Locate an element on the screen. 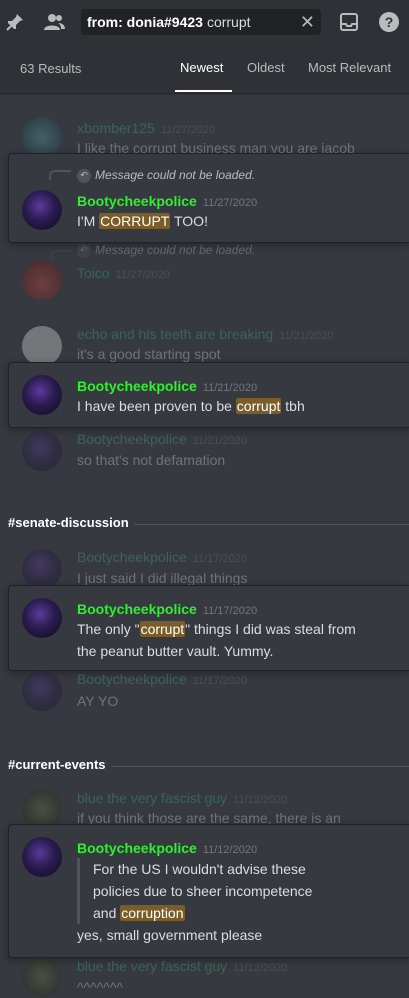 The height and width of the screenshot is (998, 409). search-query: corrupt is located at coordinates (229, 22).